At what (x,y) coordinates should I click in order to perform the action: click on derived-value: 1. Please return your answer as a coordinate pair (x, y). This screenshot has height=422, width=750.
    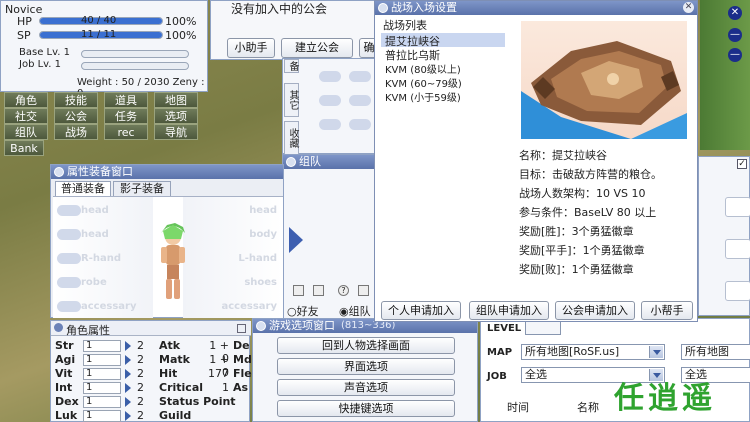
    Looking at the image, I should click on (225, 387).